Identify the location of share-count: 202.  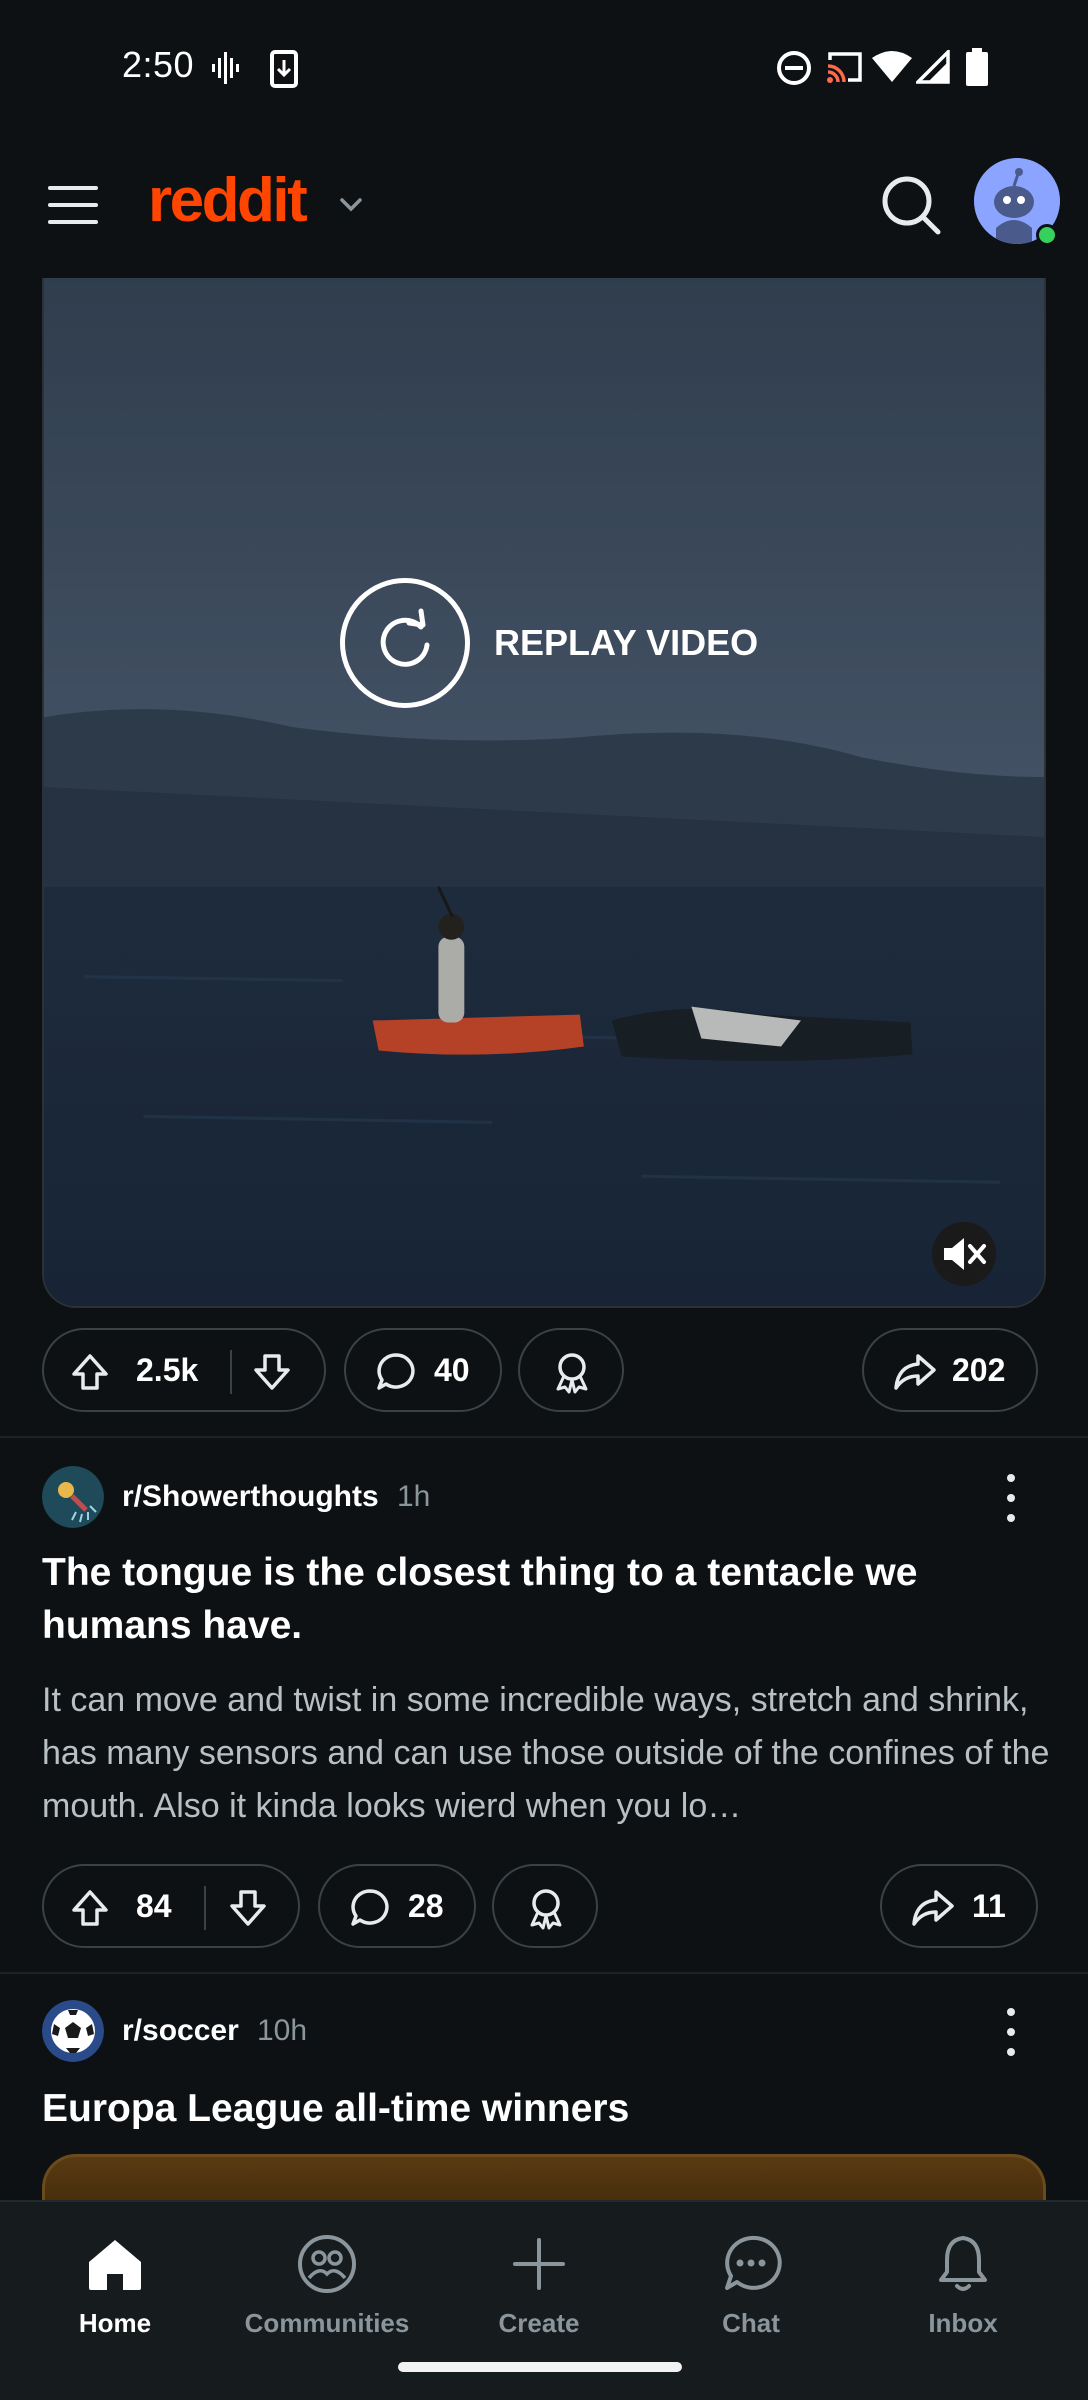
(979, 1370).